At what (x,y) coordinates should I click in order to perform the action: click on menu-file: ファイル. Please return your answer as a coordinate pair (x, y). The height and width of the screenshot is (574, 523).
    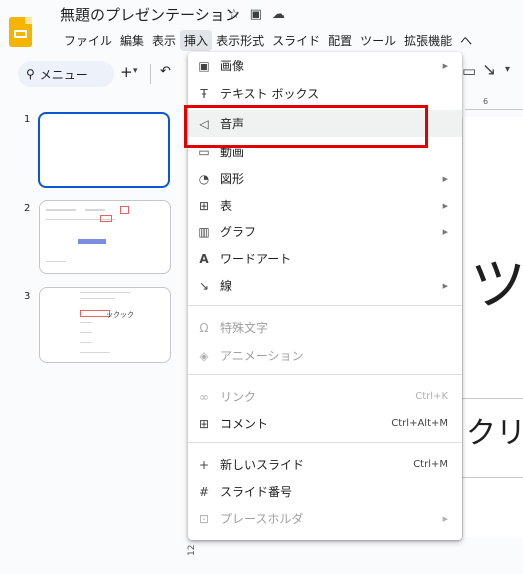
    Looking at the image, I should click on (88, 40).